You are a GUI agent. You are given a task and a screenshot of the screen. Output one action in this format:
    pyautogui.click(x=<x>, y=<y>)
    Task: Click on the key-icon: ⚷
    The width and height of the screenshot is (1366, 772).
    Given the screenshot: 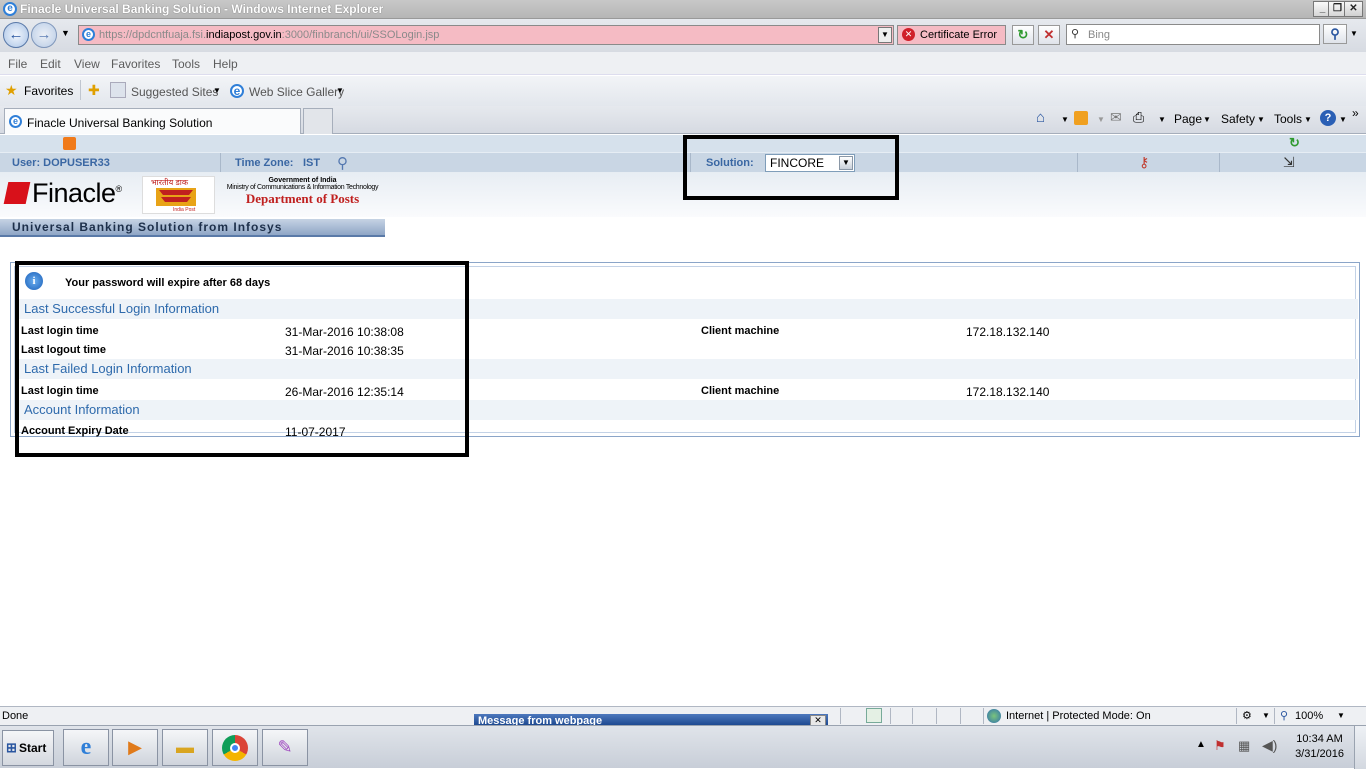 What is the action you would take?
    pyautogui.click(x=1144, y=162)
    